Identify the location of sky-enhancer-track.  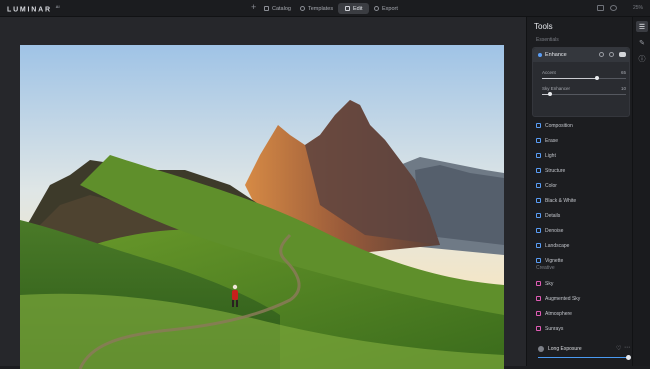
(584, 94).